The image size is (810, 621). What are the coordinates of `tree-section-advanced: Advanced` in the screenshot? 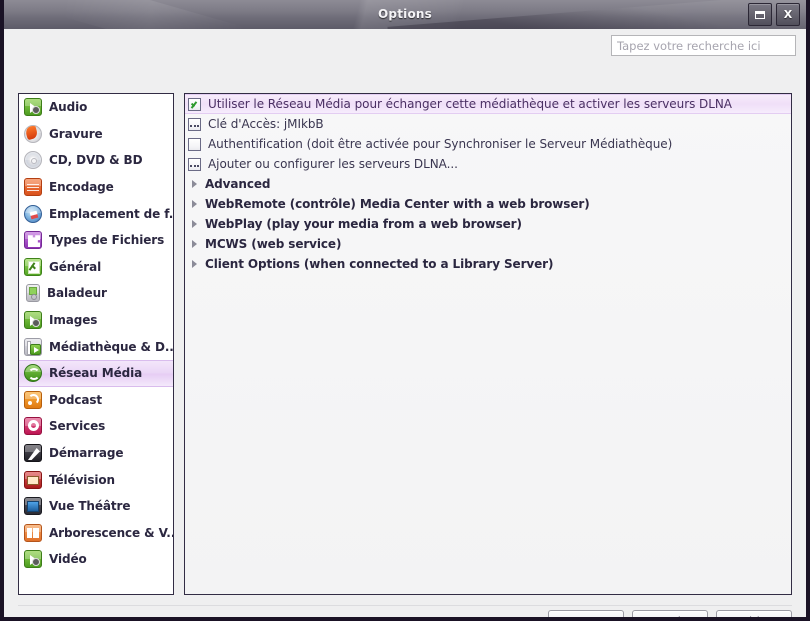 It's located at (488, 184).